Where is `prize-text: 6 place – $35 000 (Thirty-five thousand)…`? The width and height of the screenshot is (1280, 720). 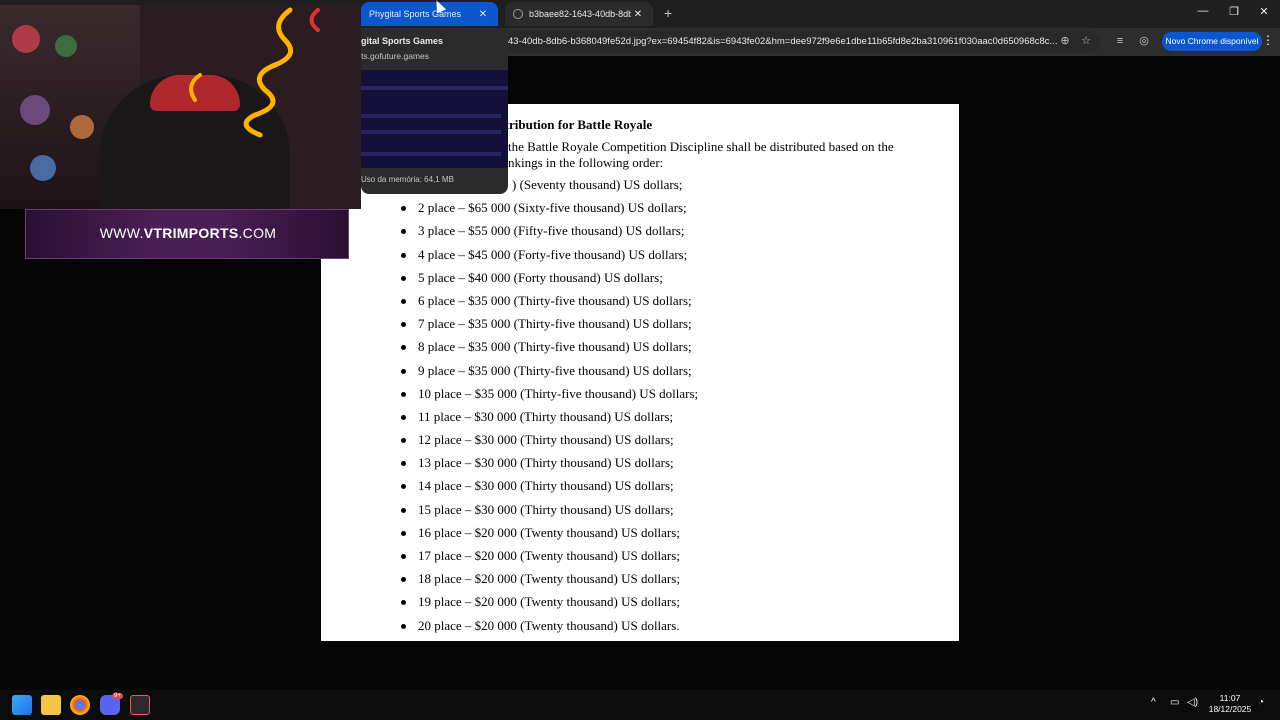
prize-text: 6 place – $35 000 (Thirty-five thousand)… is located at coordinates (555, 300).